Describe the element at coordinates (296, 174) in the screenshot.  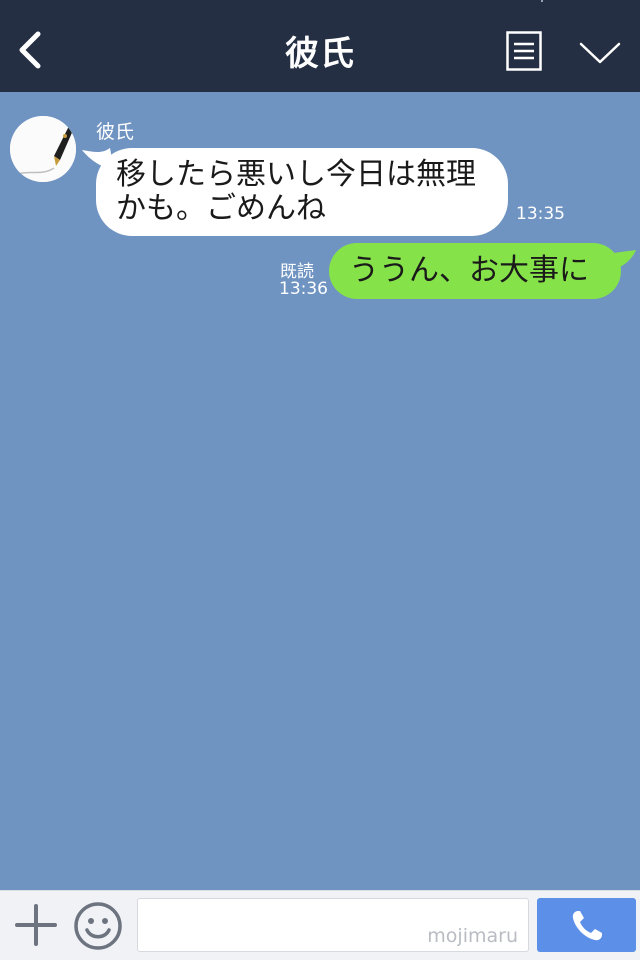
I see `message-line: 移したら悪いし今日は無理` at that location.